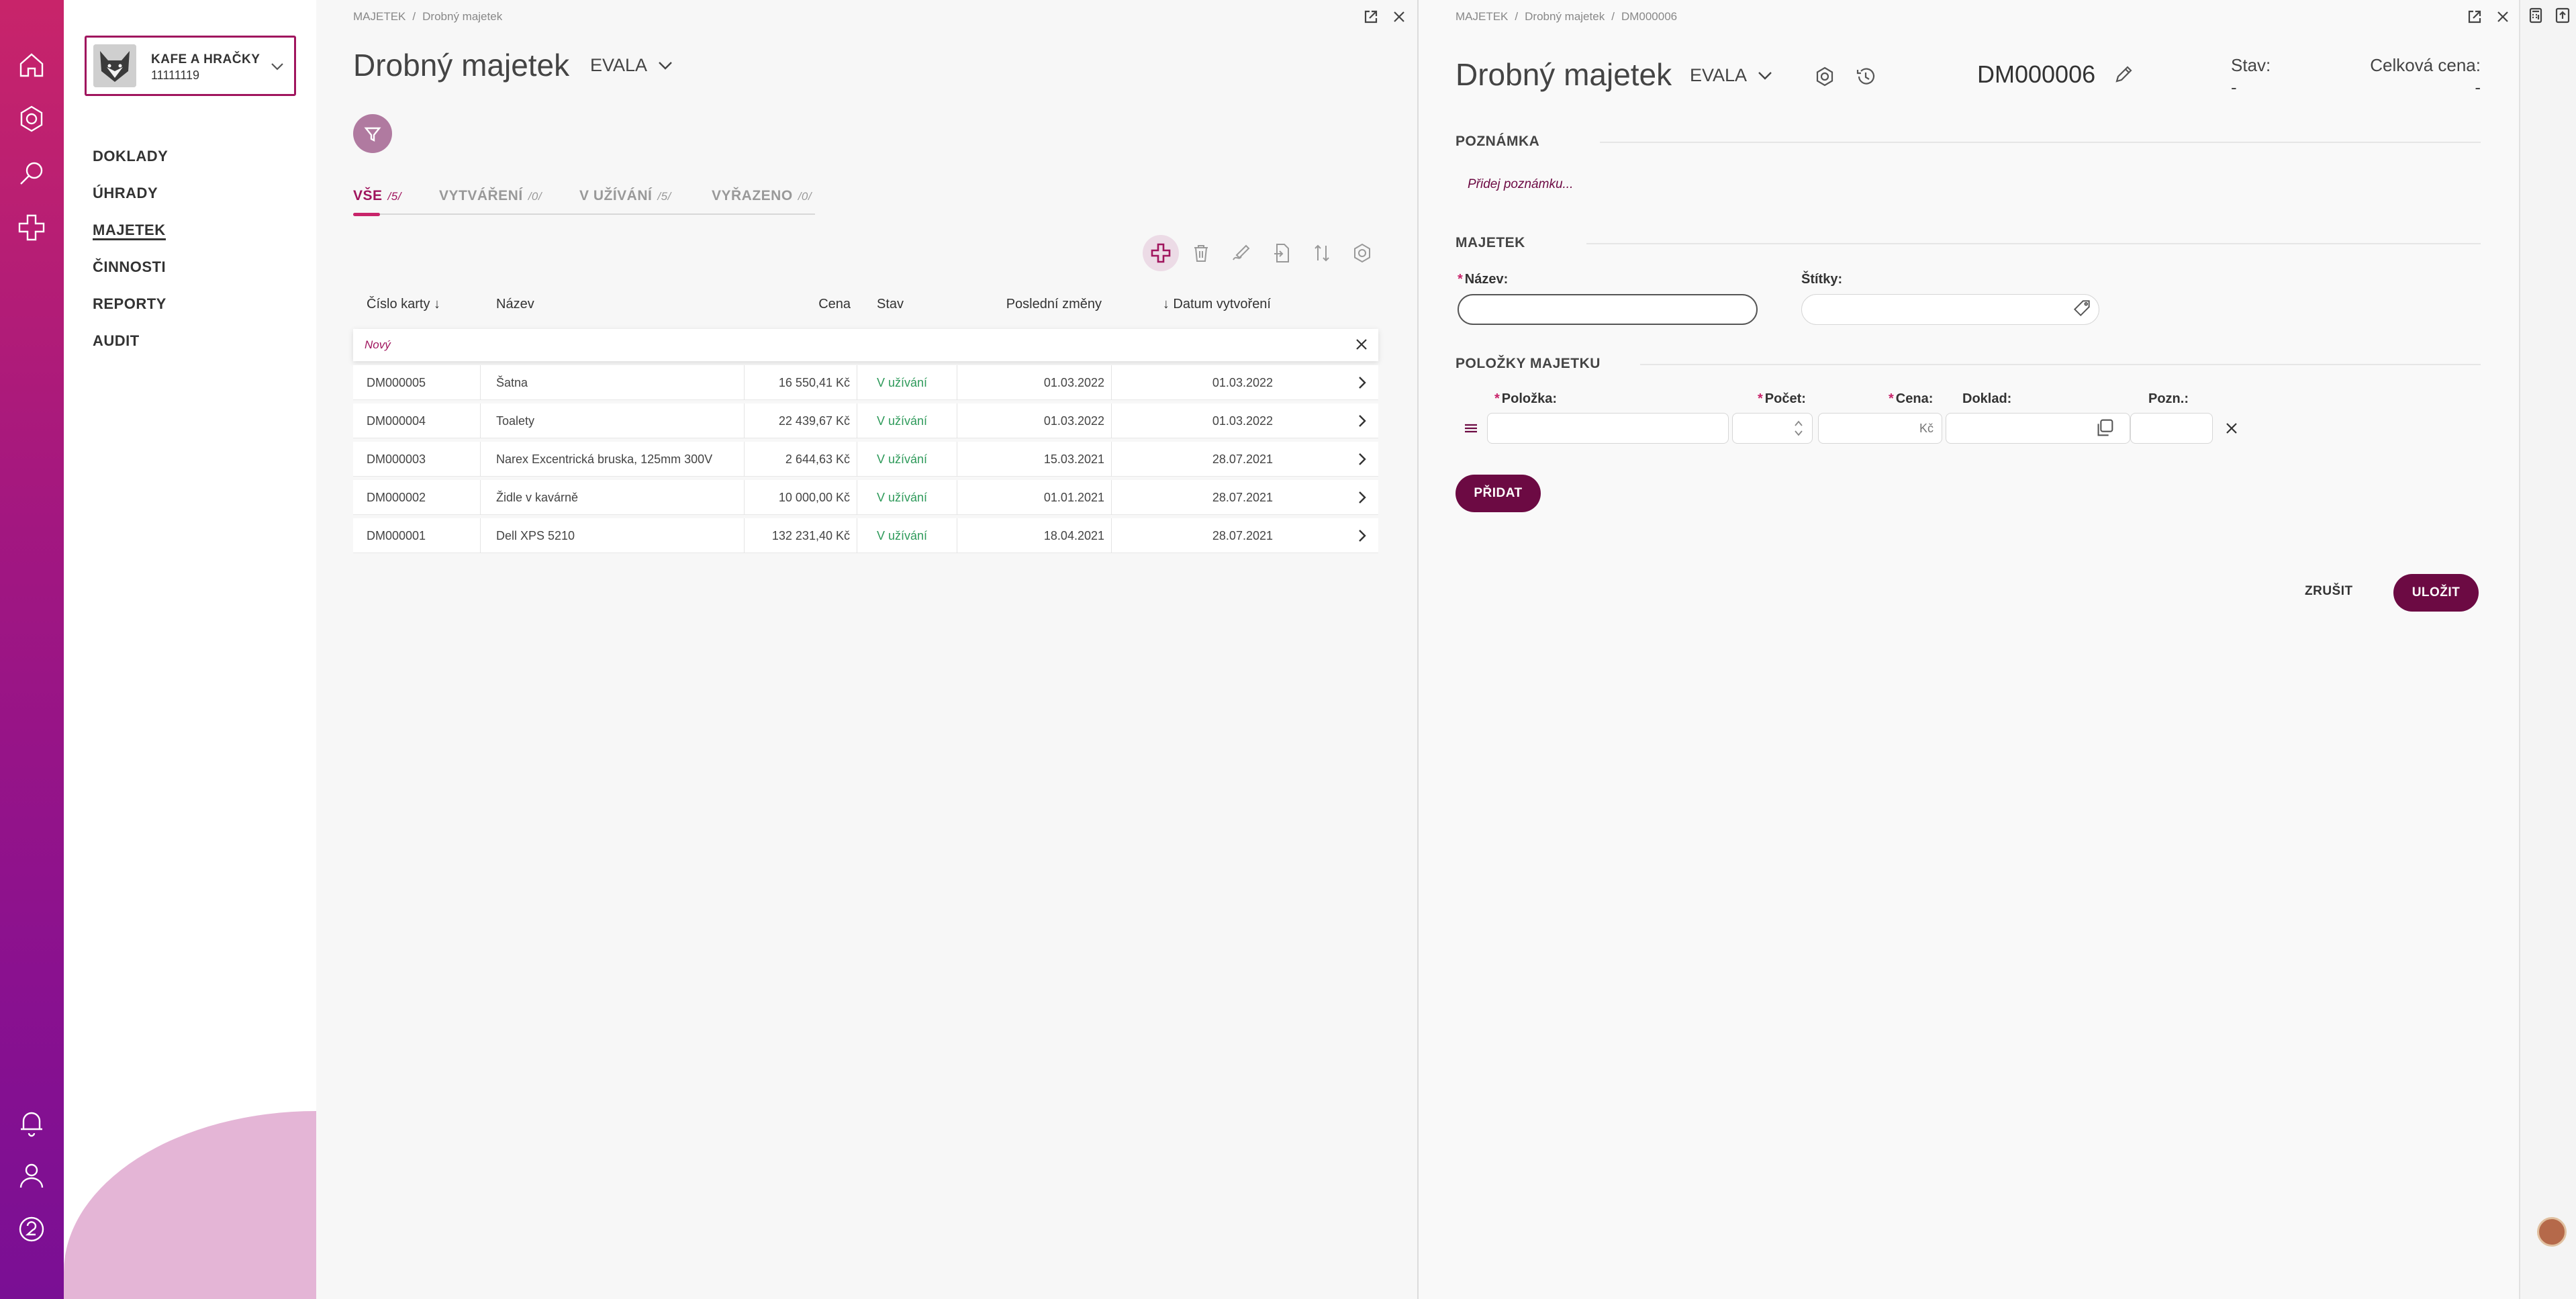 The height and width of the screenshot is (1299, 2576). I want to click on cell-card: DM000001, so click(420, 535).